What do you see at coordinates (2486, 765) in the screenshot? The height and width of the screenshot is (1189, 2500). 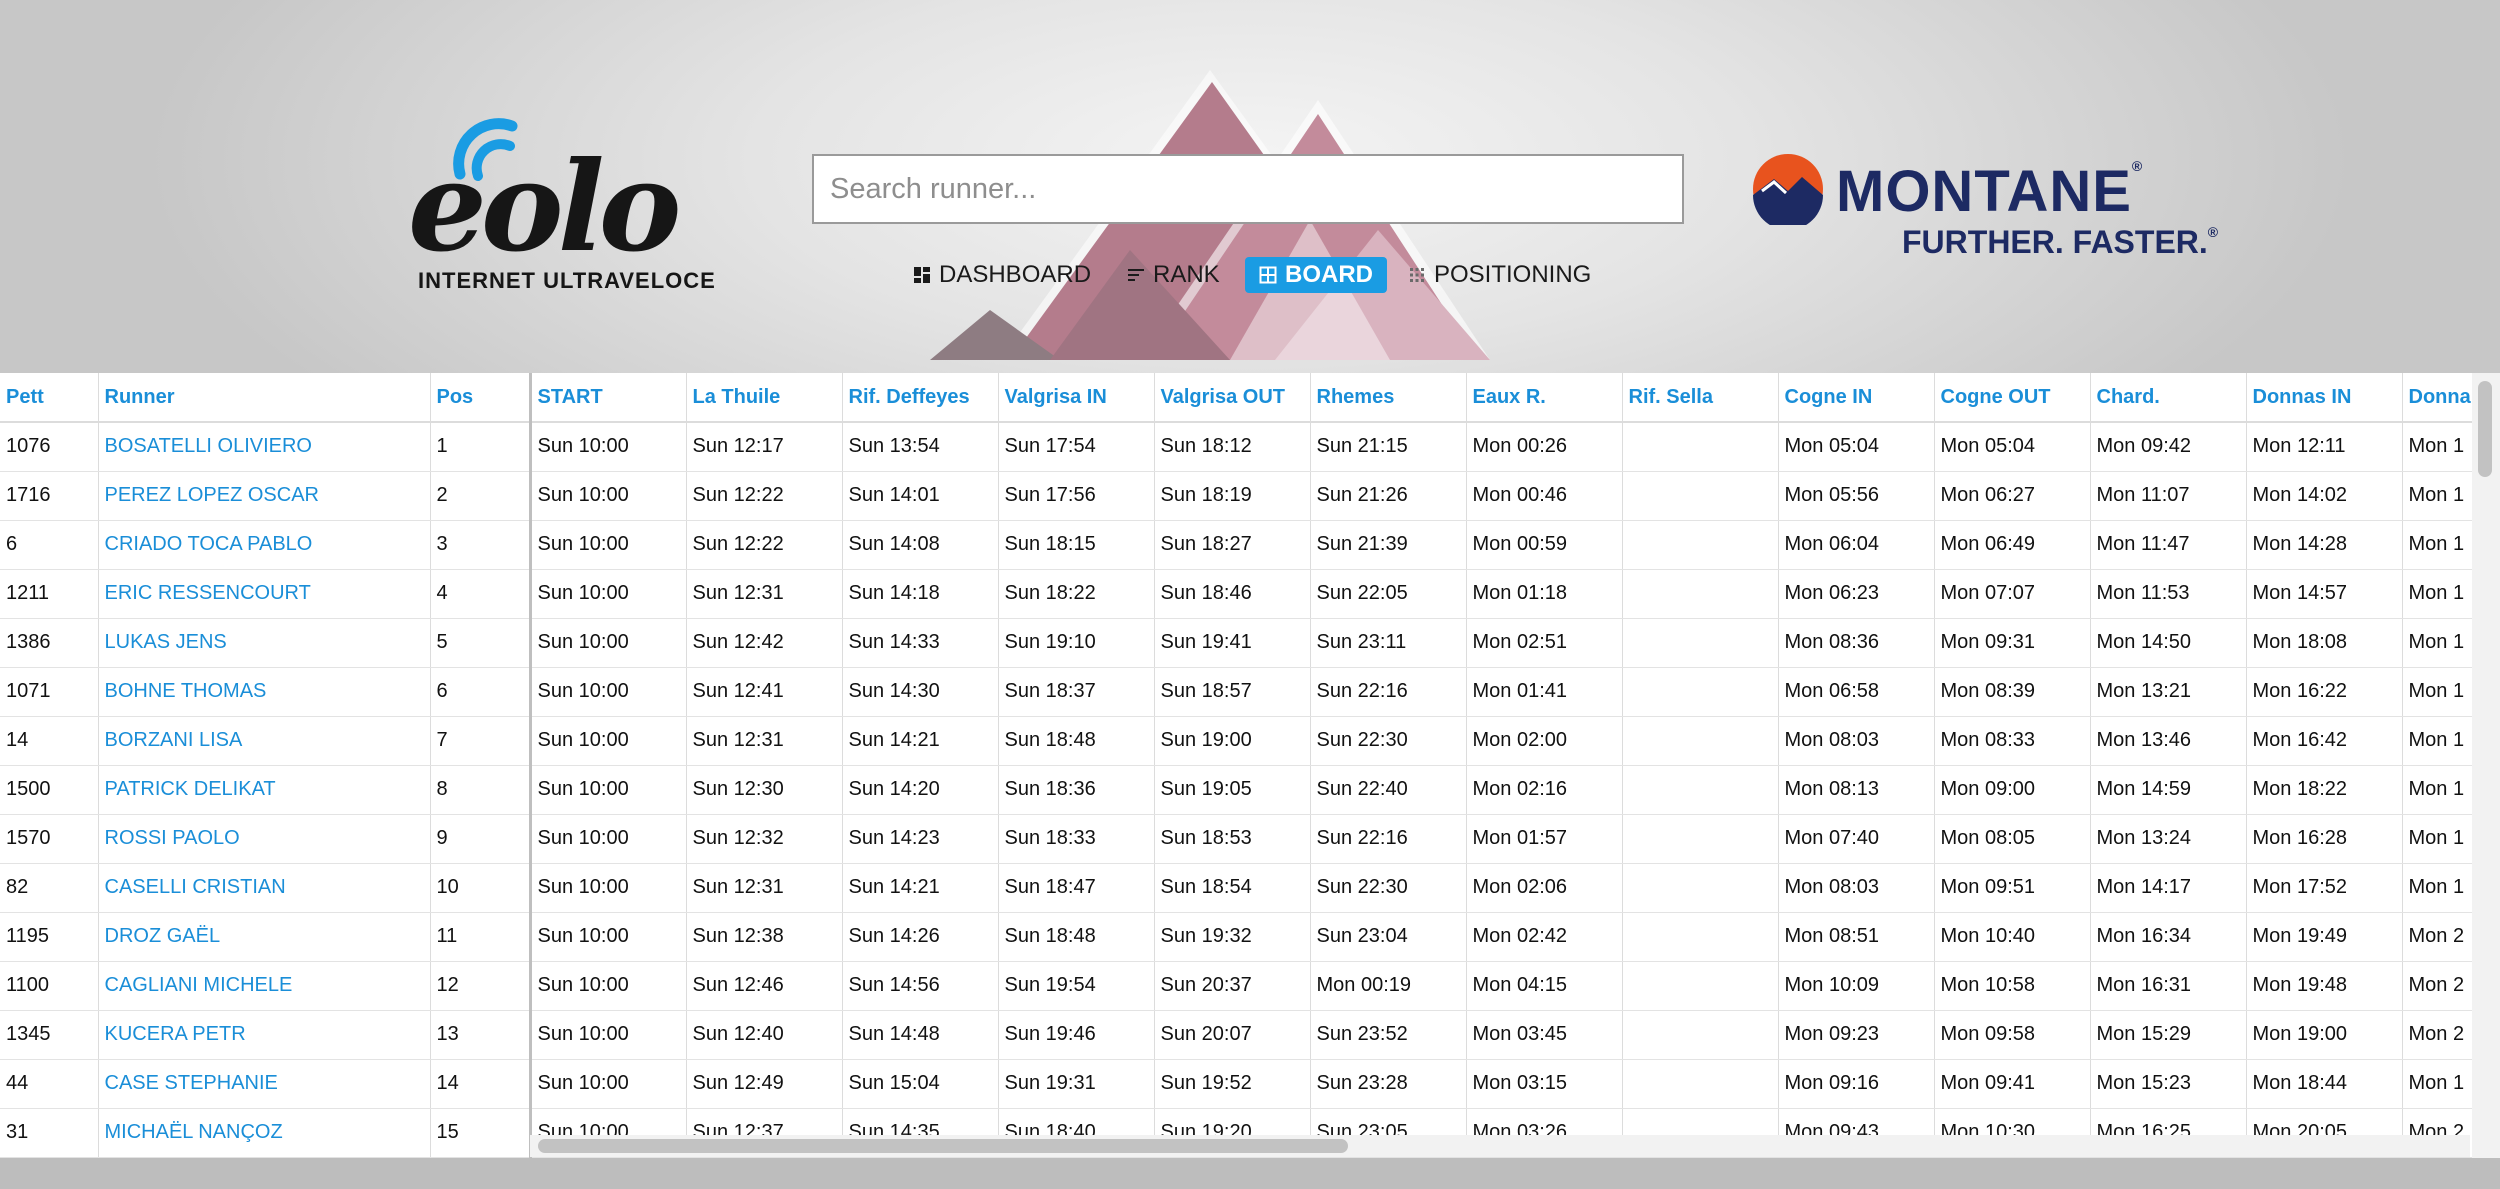 I see `vertical-scrollbar` at bounding box center [2486, 765].